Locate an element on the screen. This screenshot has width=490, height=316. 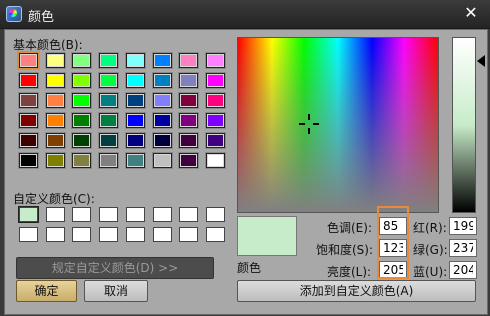
red-input is located at coordinates (463, 226).